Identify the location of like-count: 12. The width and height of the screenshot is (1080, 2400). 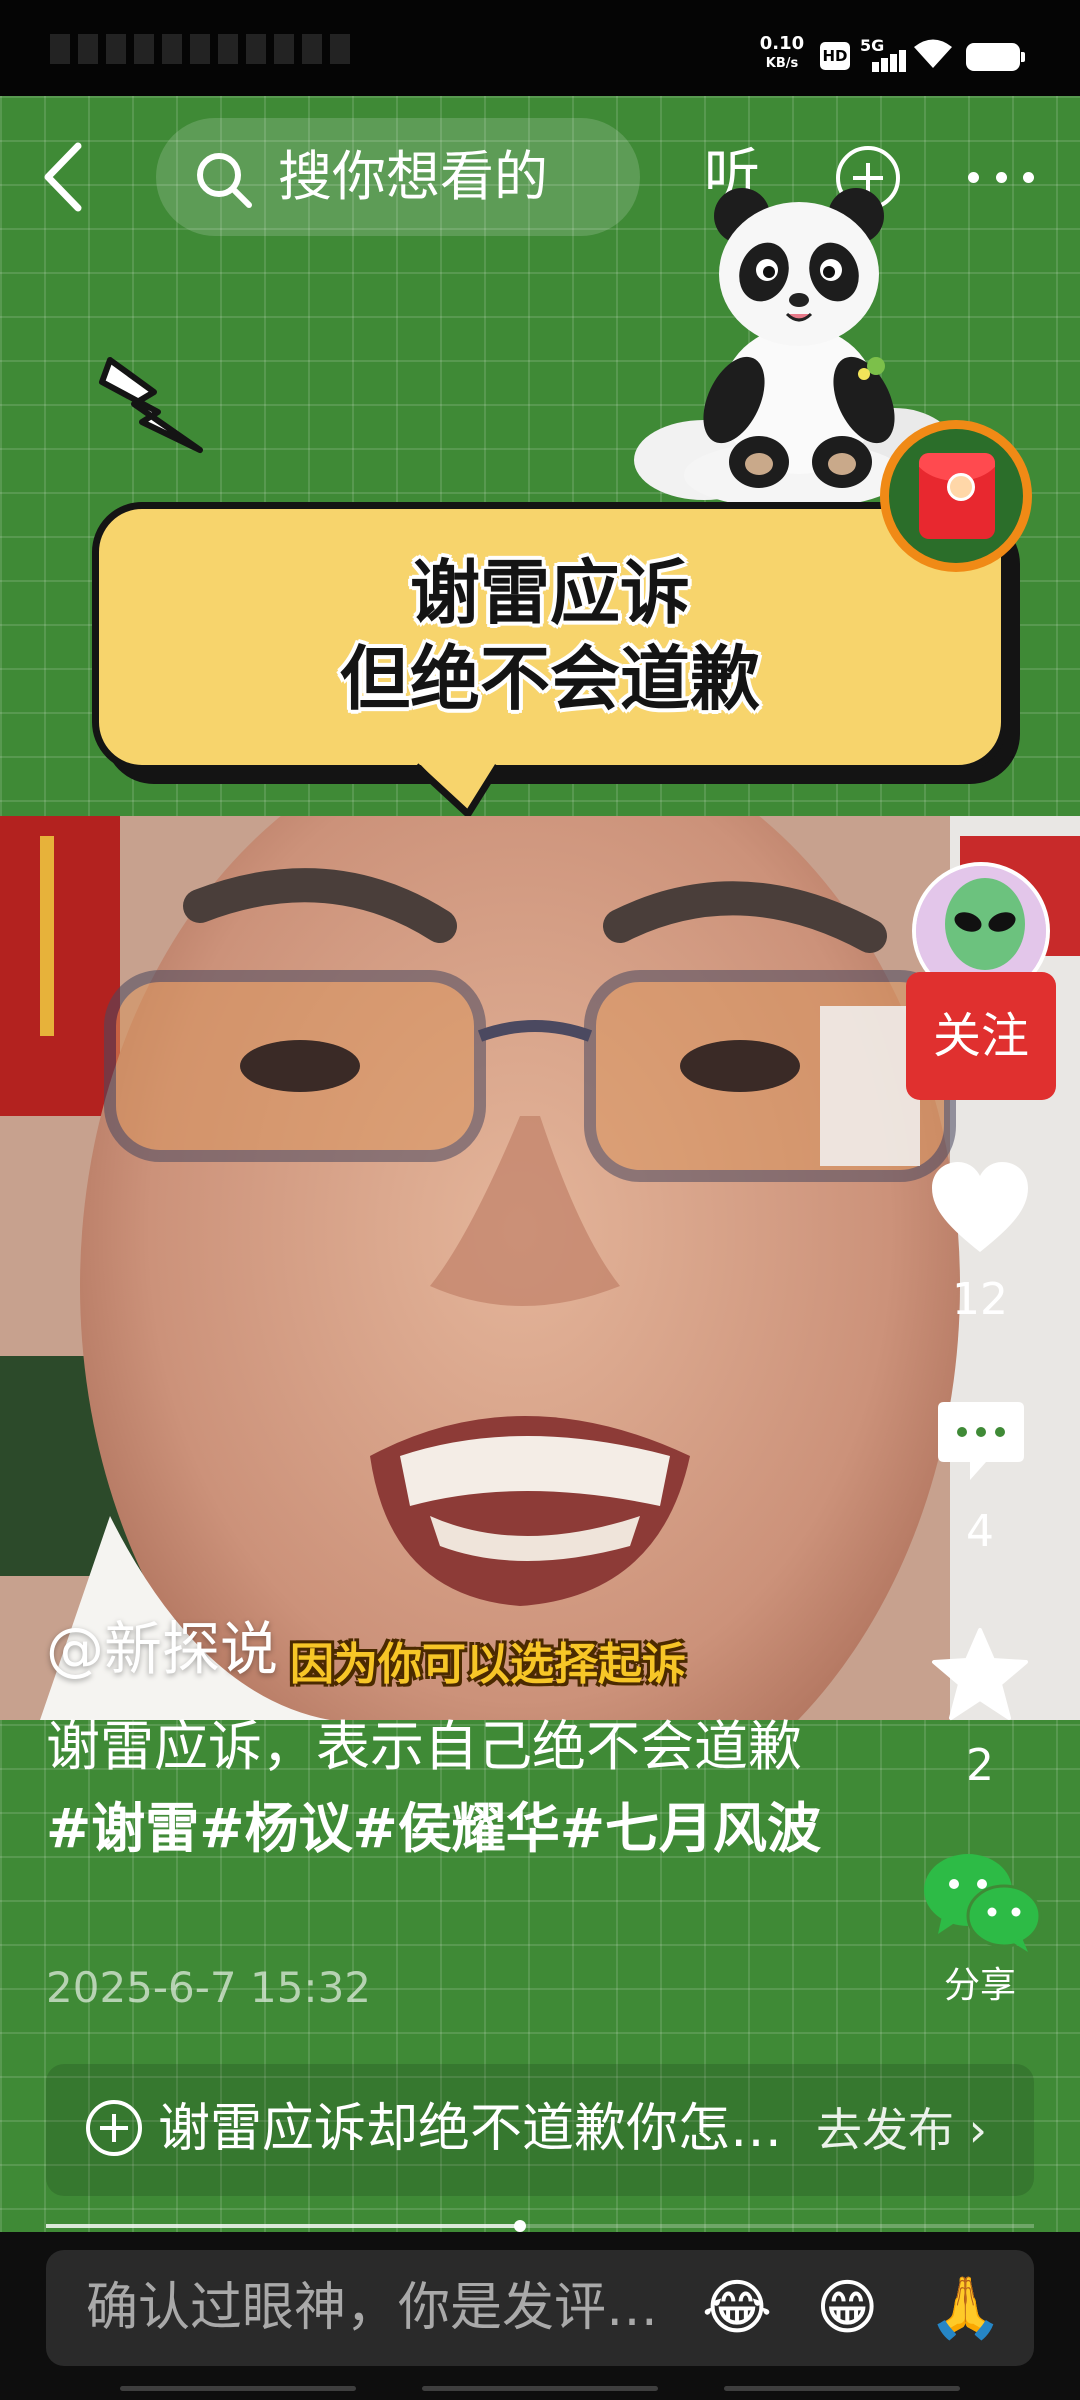
(980, 1299).